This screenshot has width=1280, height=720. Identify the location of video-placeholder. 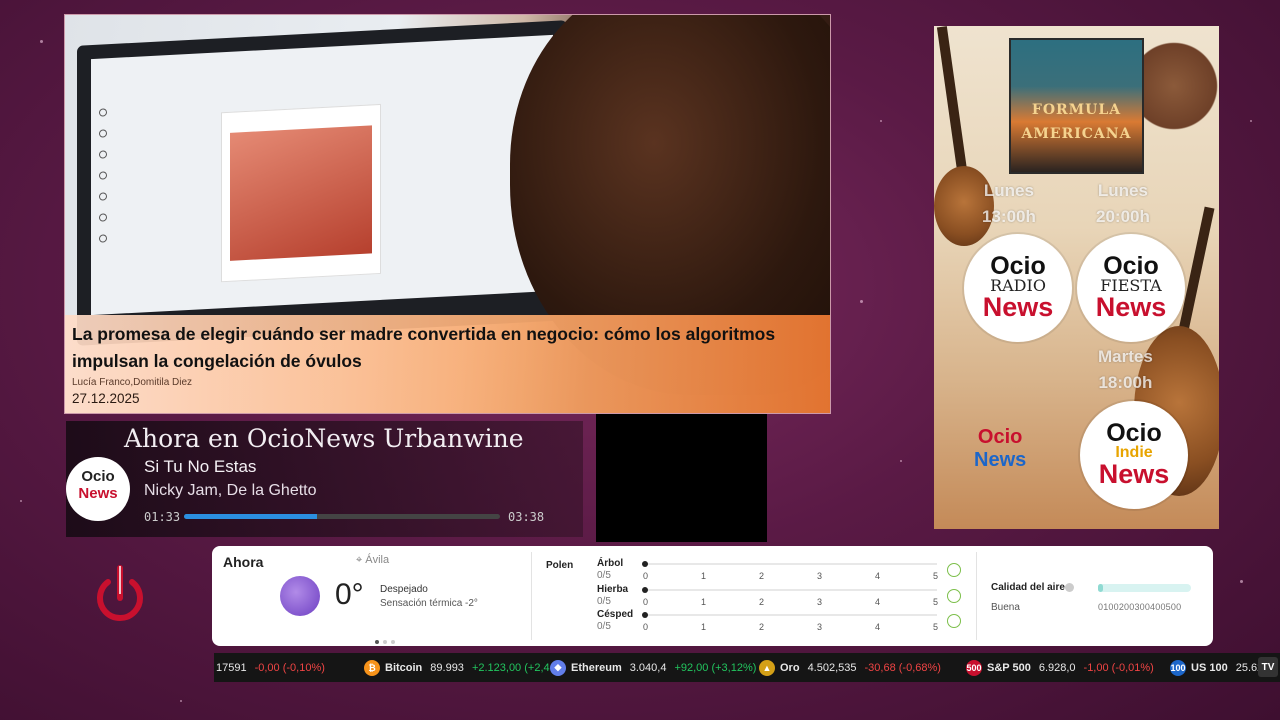
(681, 478).